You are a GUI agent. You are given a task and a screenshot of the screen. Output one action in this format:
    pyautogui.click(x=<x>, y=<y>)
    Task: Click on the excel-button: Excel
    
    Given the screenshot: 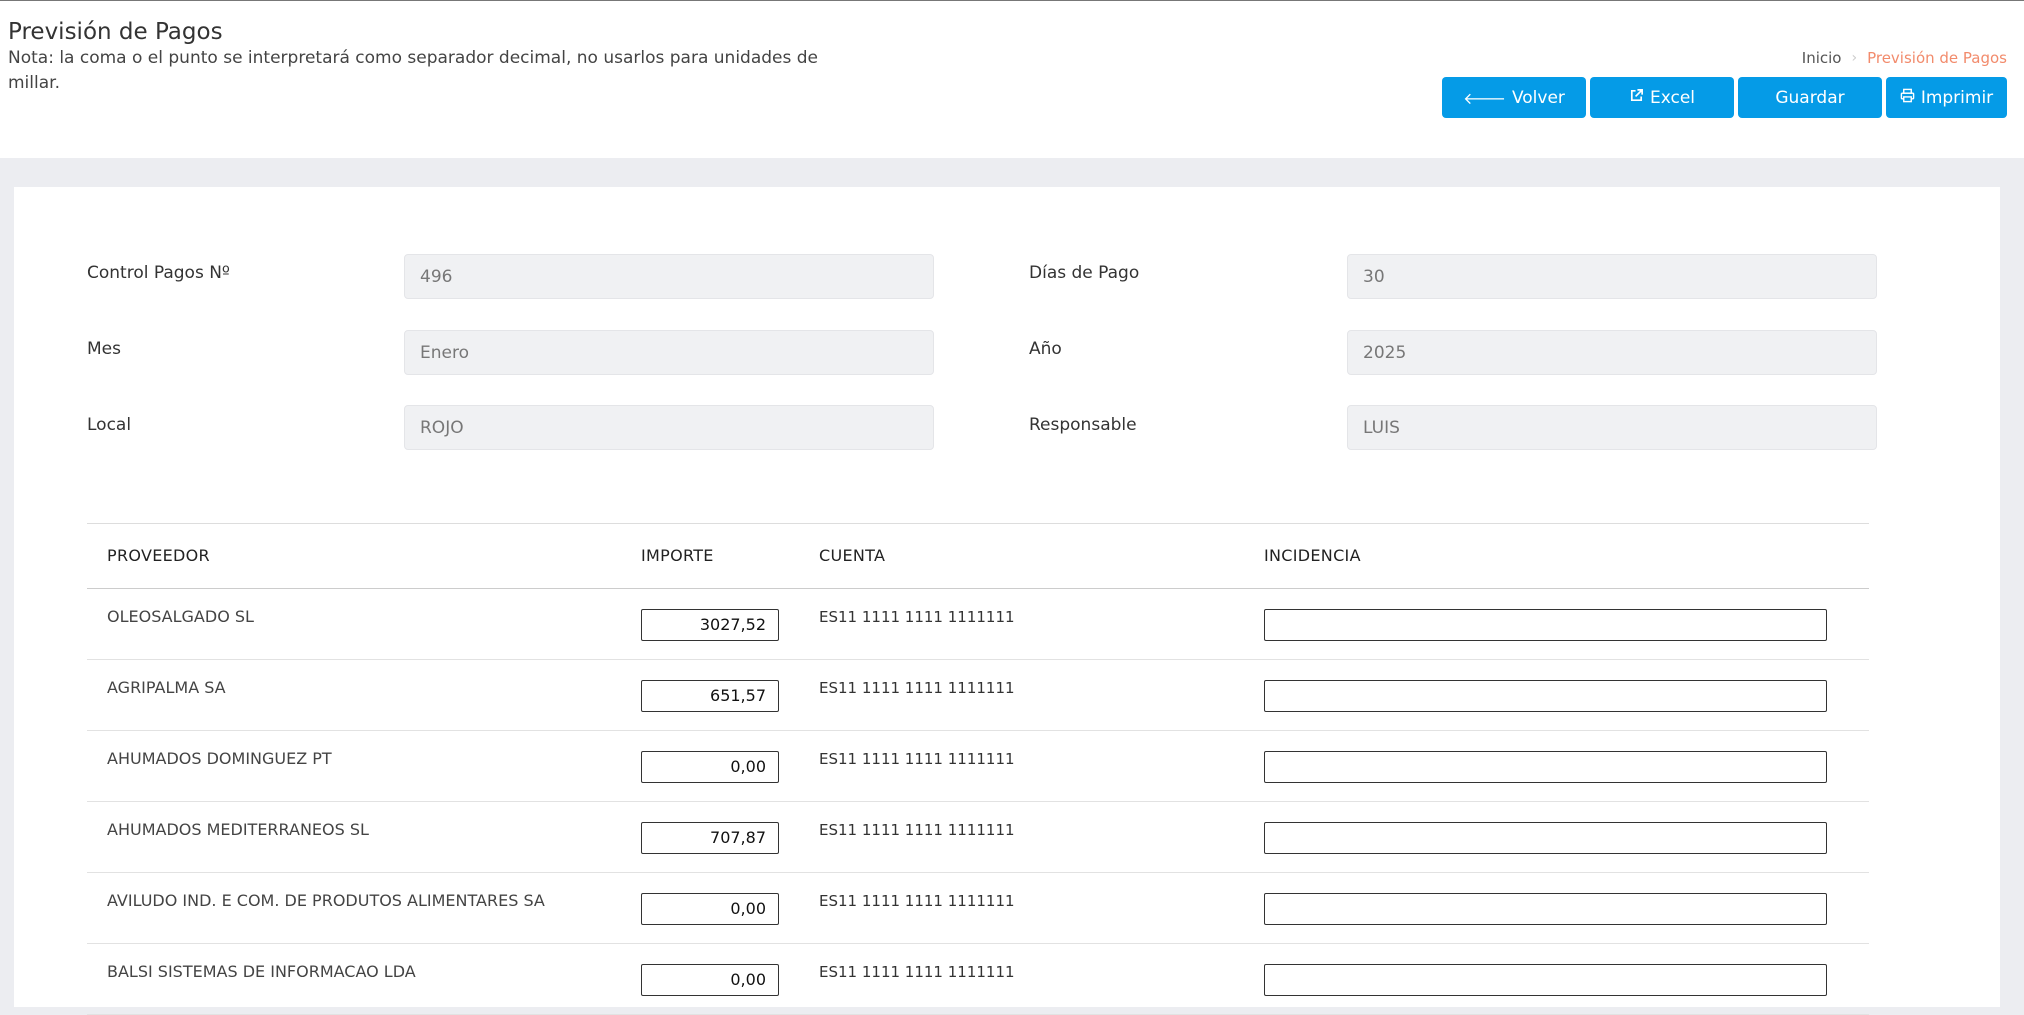 What is the action you would take?
    pyautogui.click(x=1662, y=97)
    